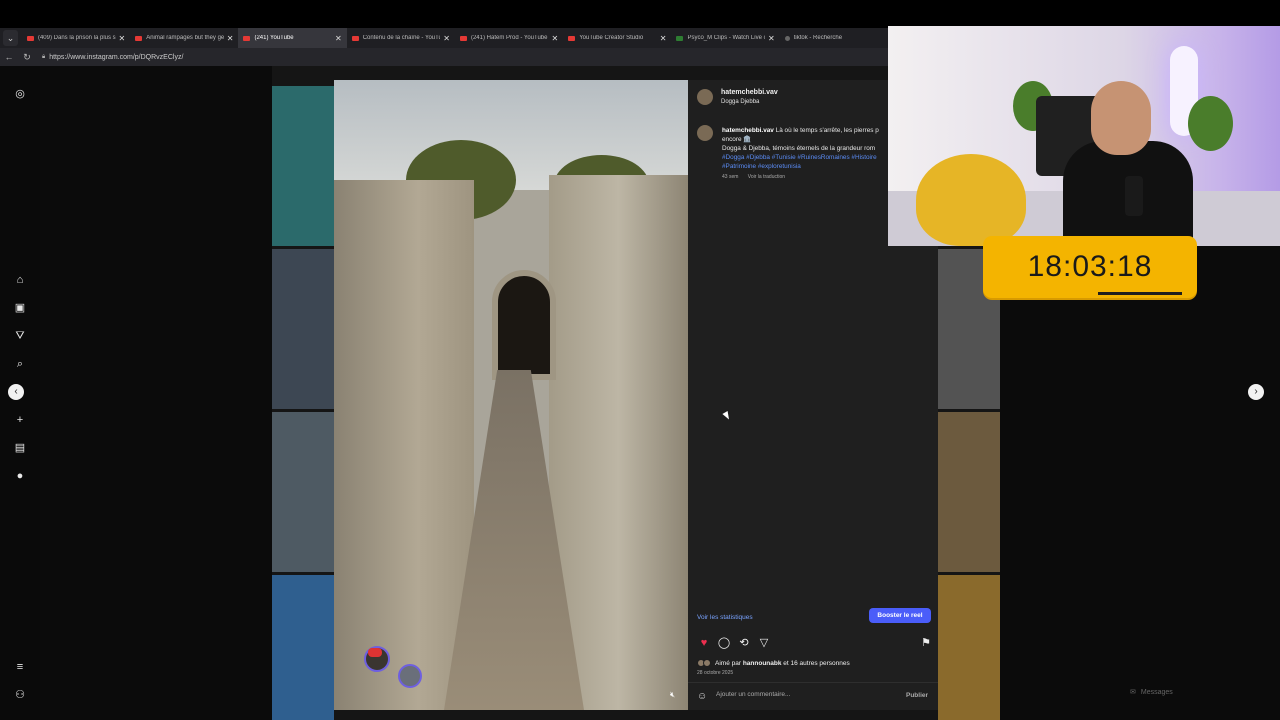 Image resolution: width=1280 pixels, height=720 pixels. I want to click on browser-tab-active: (241) YouTube ✕, so click(292, 38).